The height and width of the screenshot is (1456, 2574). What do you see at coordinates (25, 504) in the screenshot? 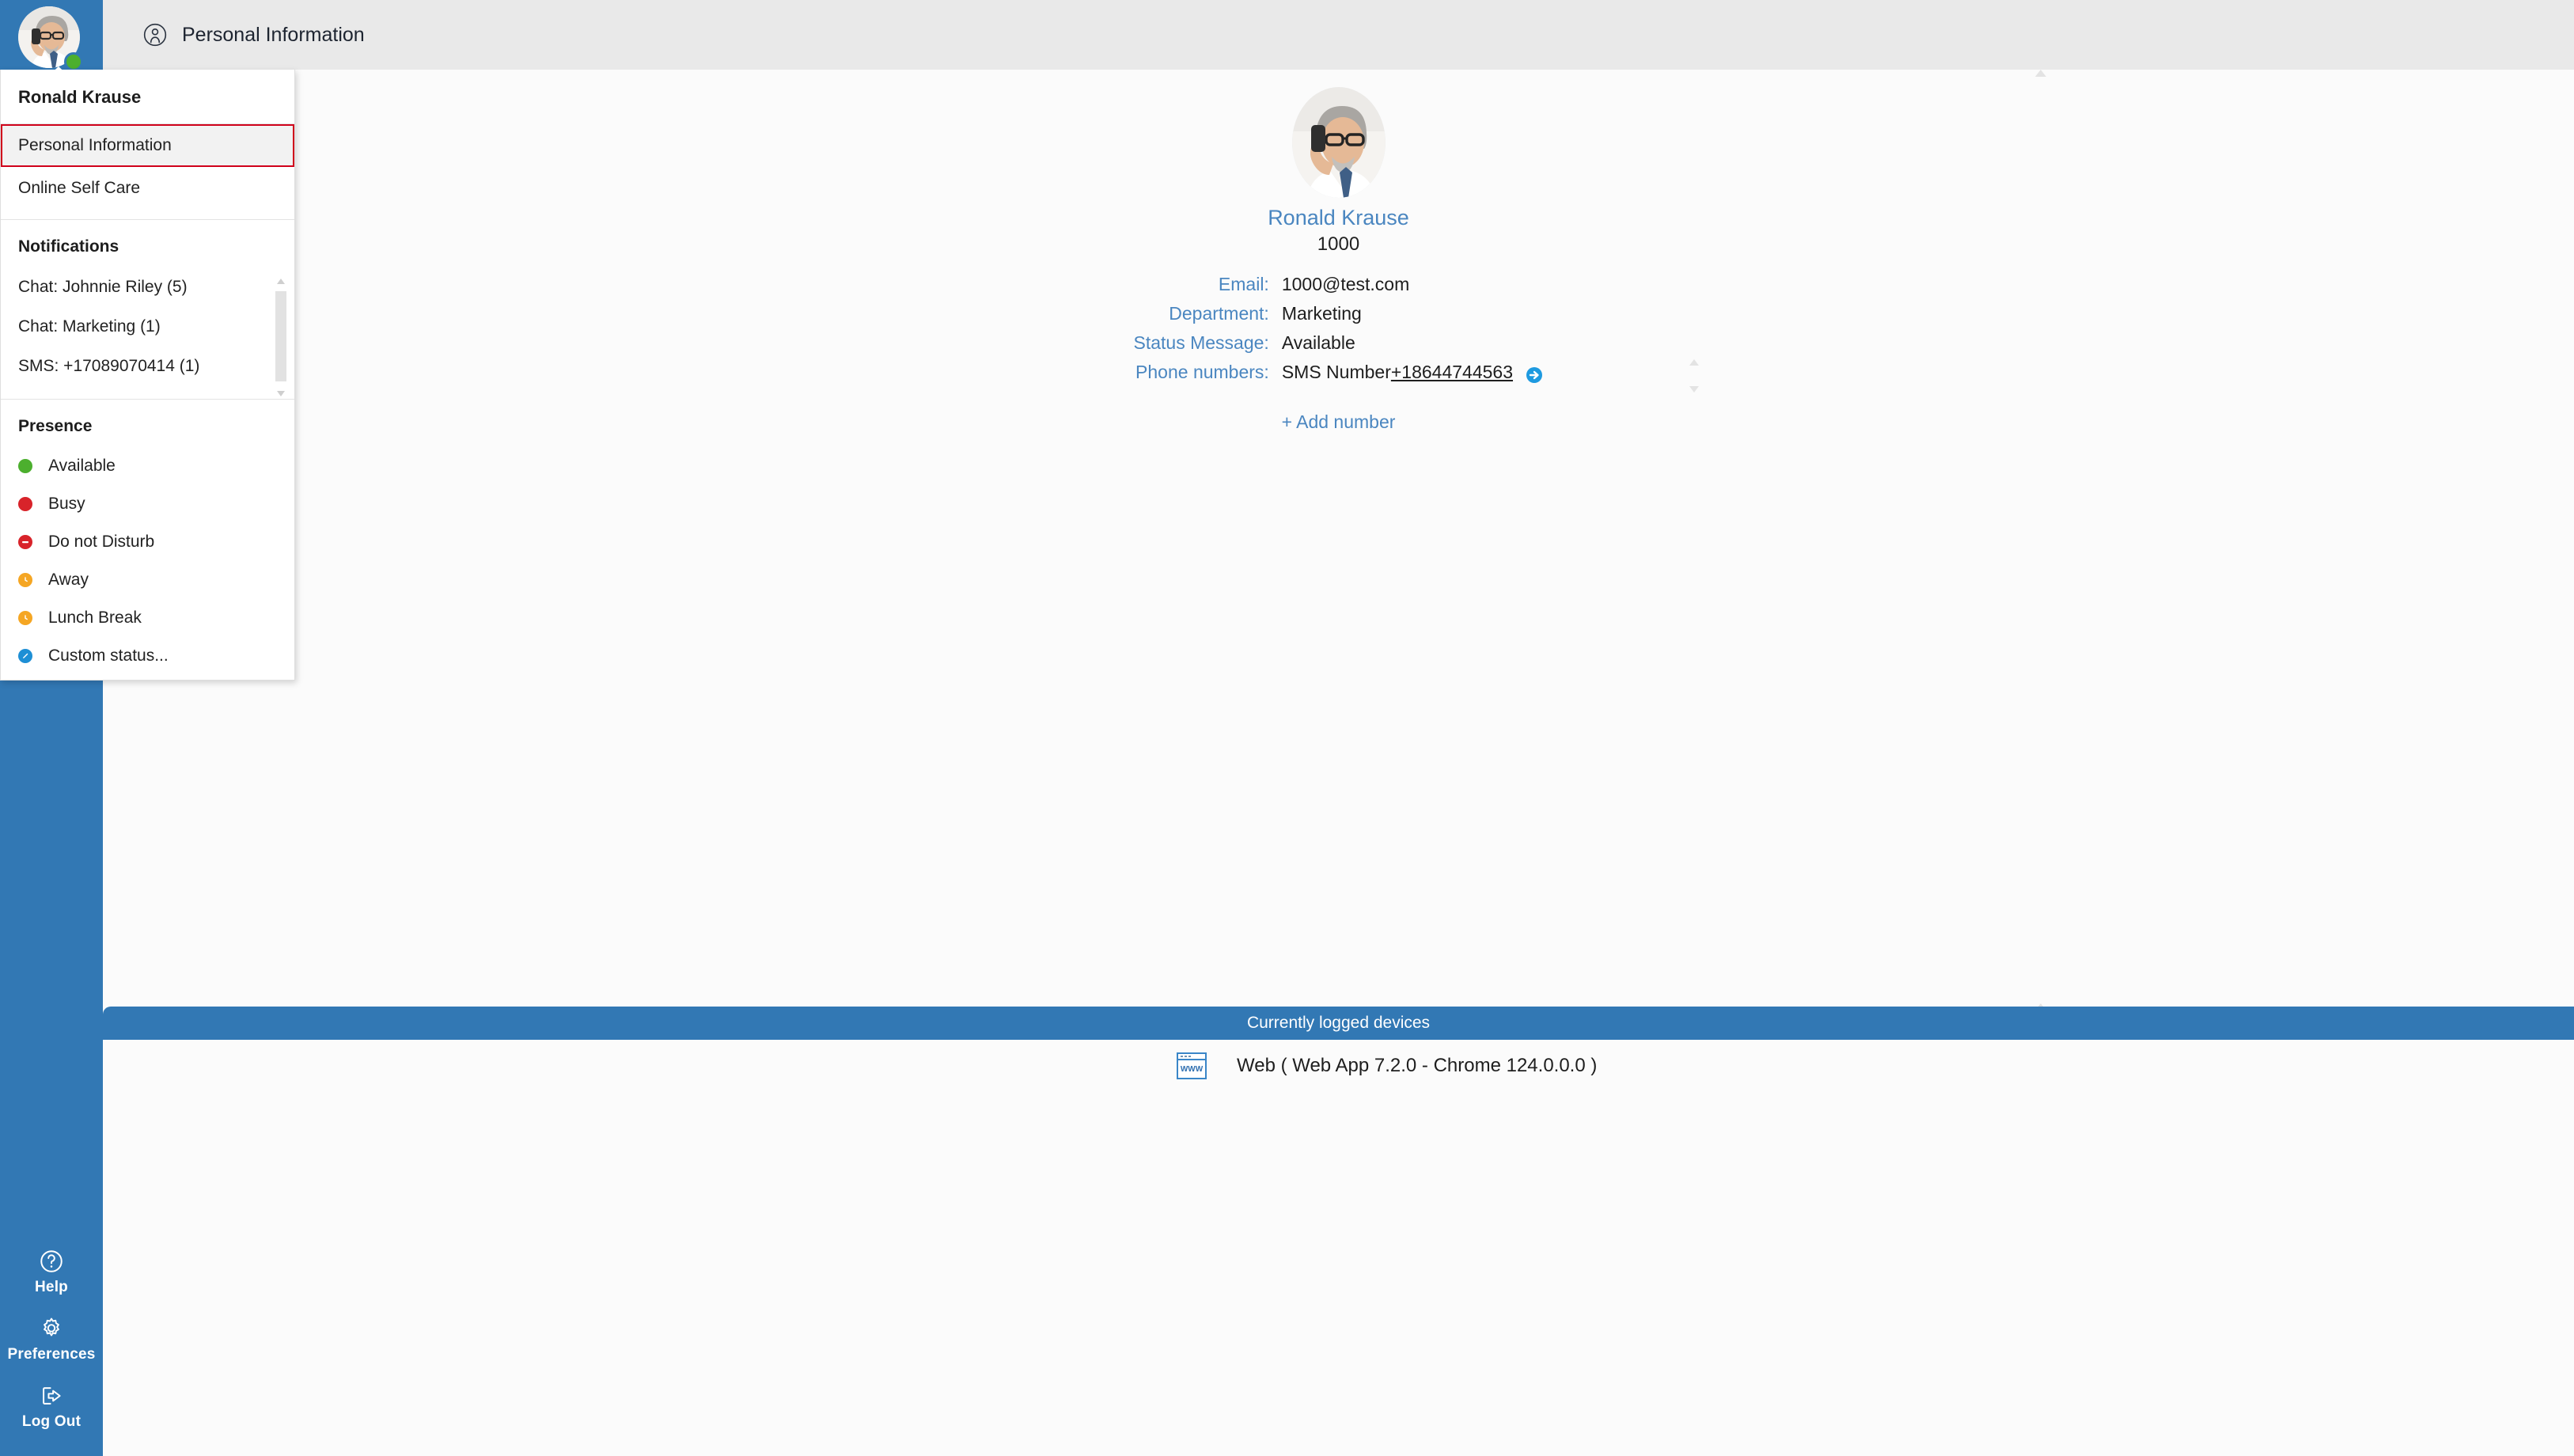
I see `presence-busy-icon` at bounding box center [25, 504].